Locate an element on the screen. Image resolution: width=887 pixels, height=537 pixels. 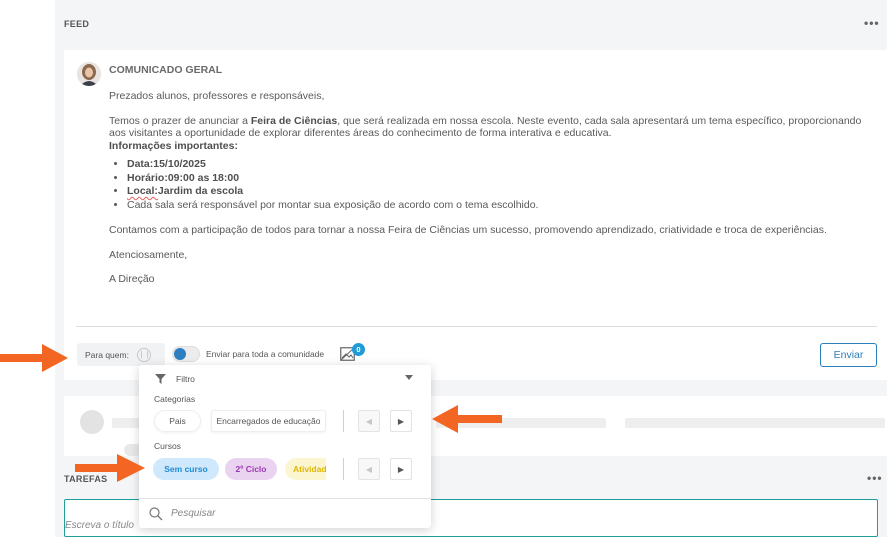
post-regards: Atenciosamente, is located at coordinates (148, 254).